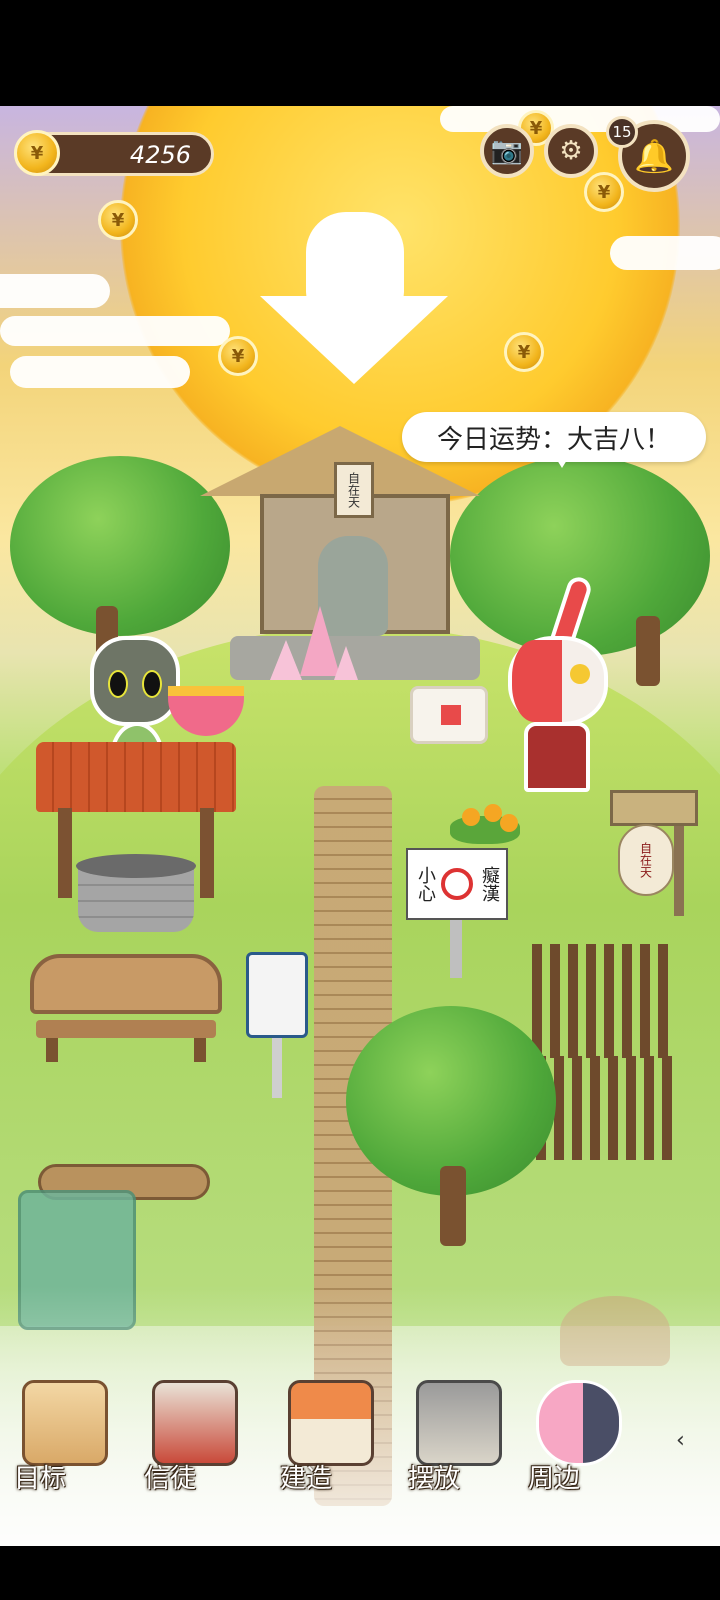 The width and height of the screenshot is (720, 1600). I want to click on shrine-plaque: 自在天, so click(354, 490).